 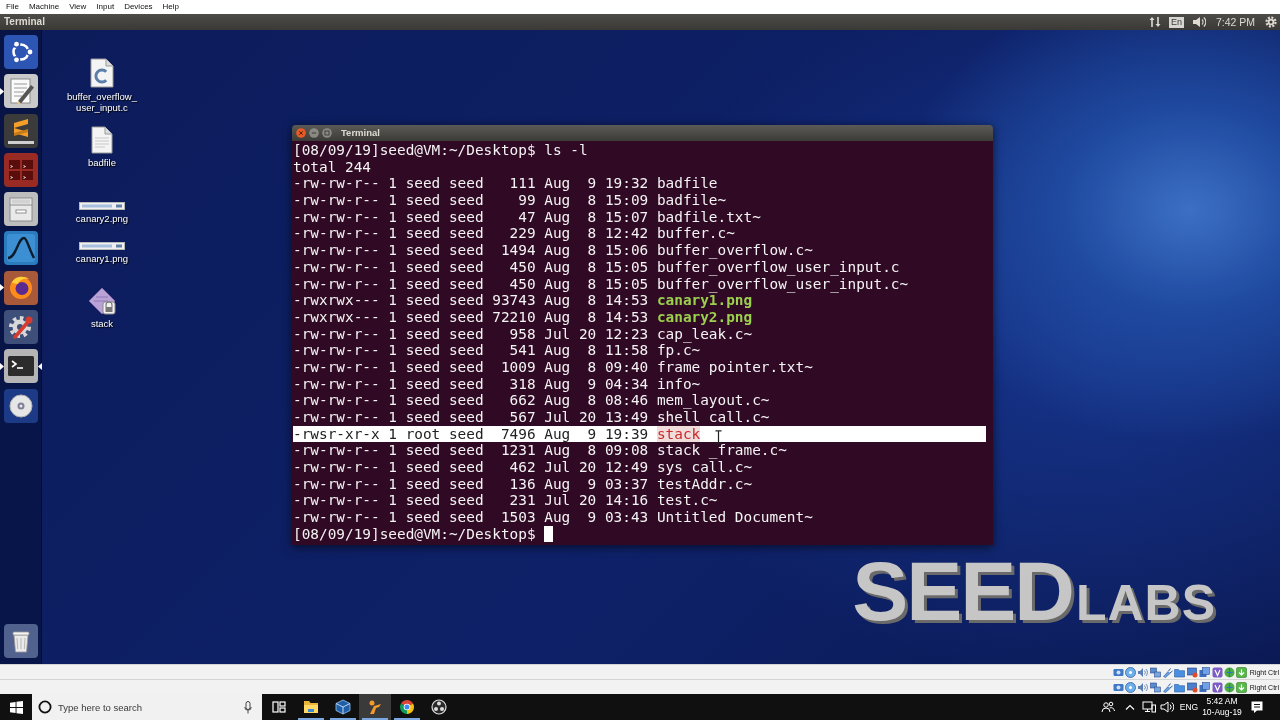 What do you see at coordinates (642, 133) in the screenshot?
I see `window-titlebar: Terminal` at bounding box center [642, 133].